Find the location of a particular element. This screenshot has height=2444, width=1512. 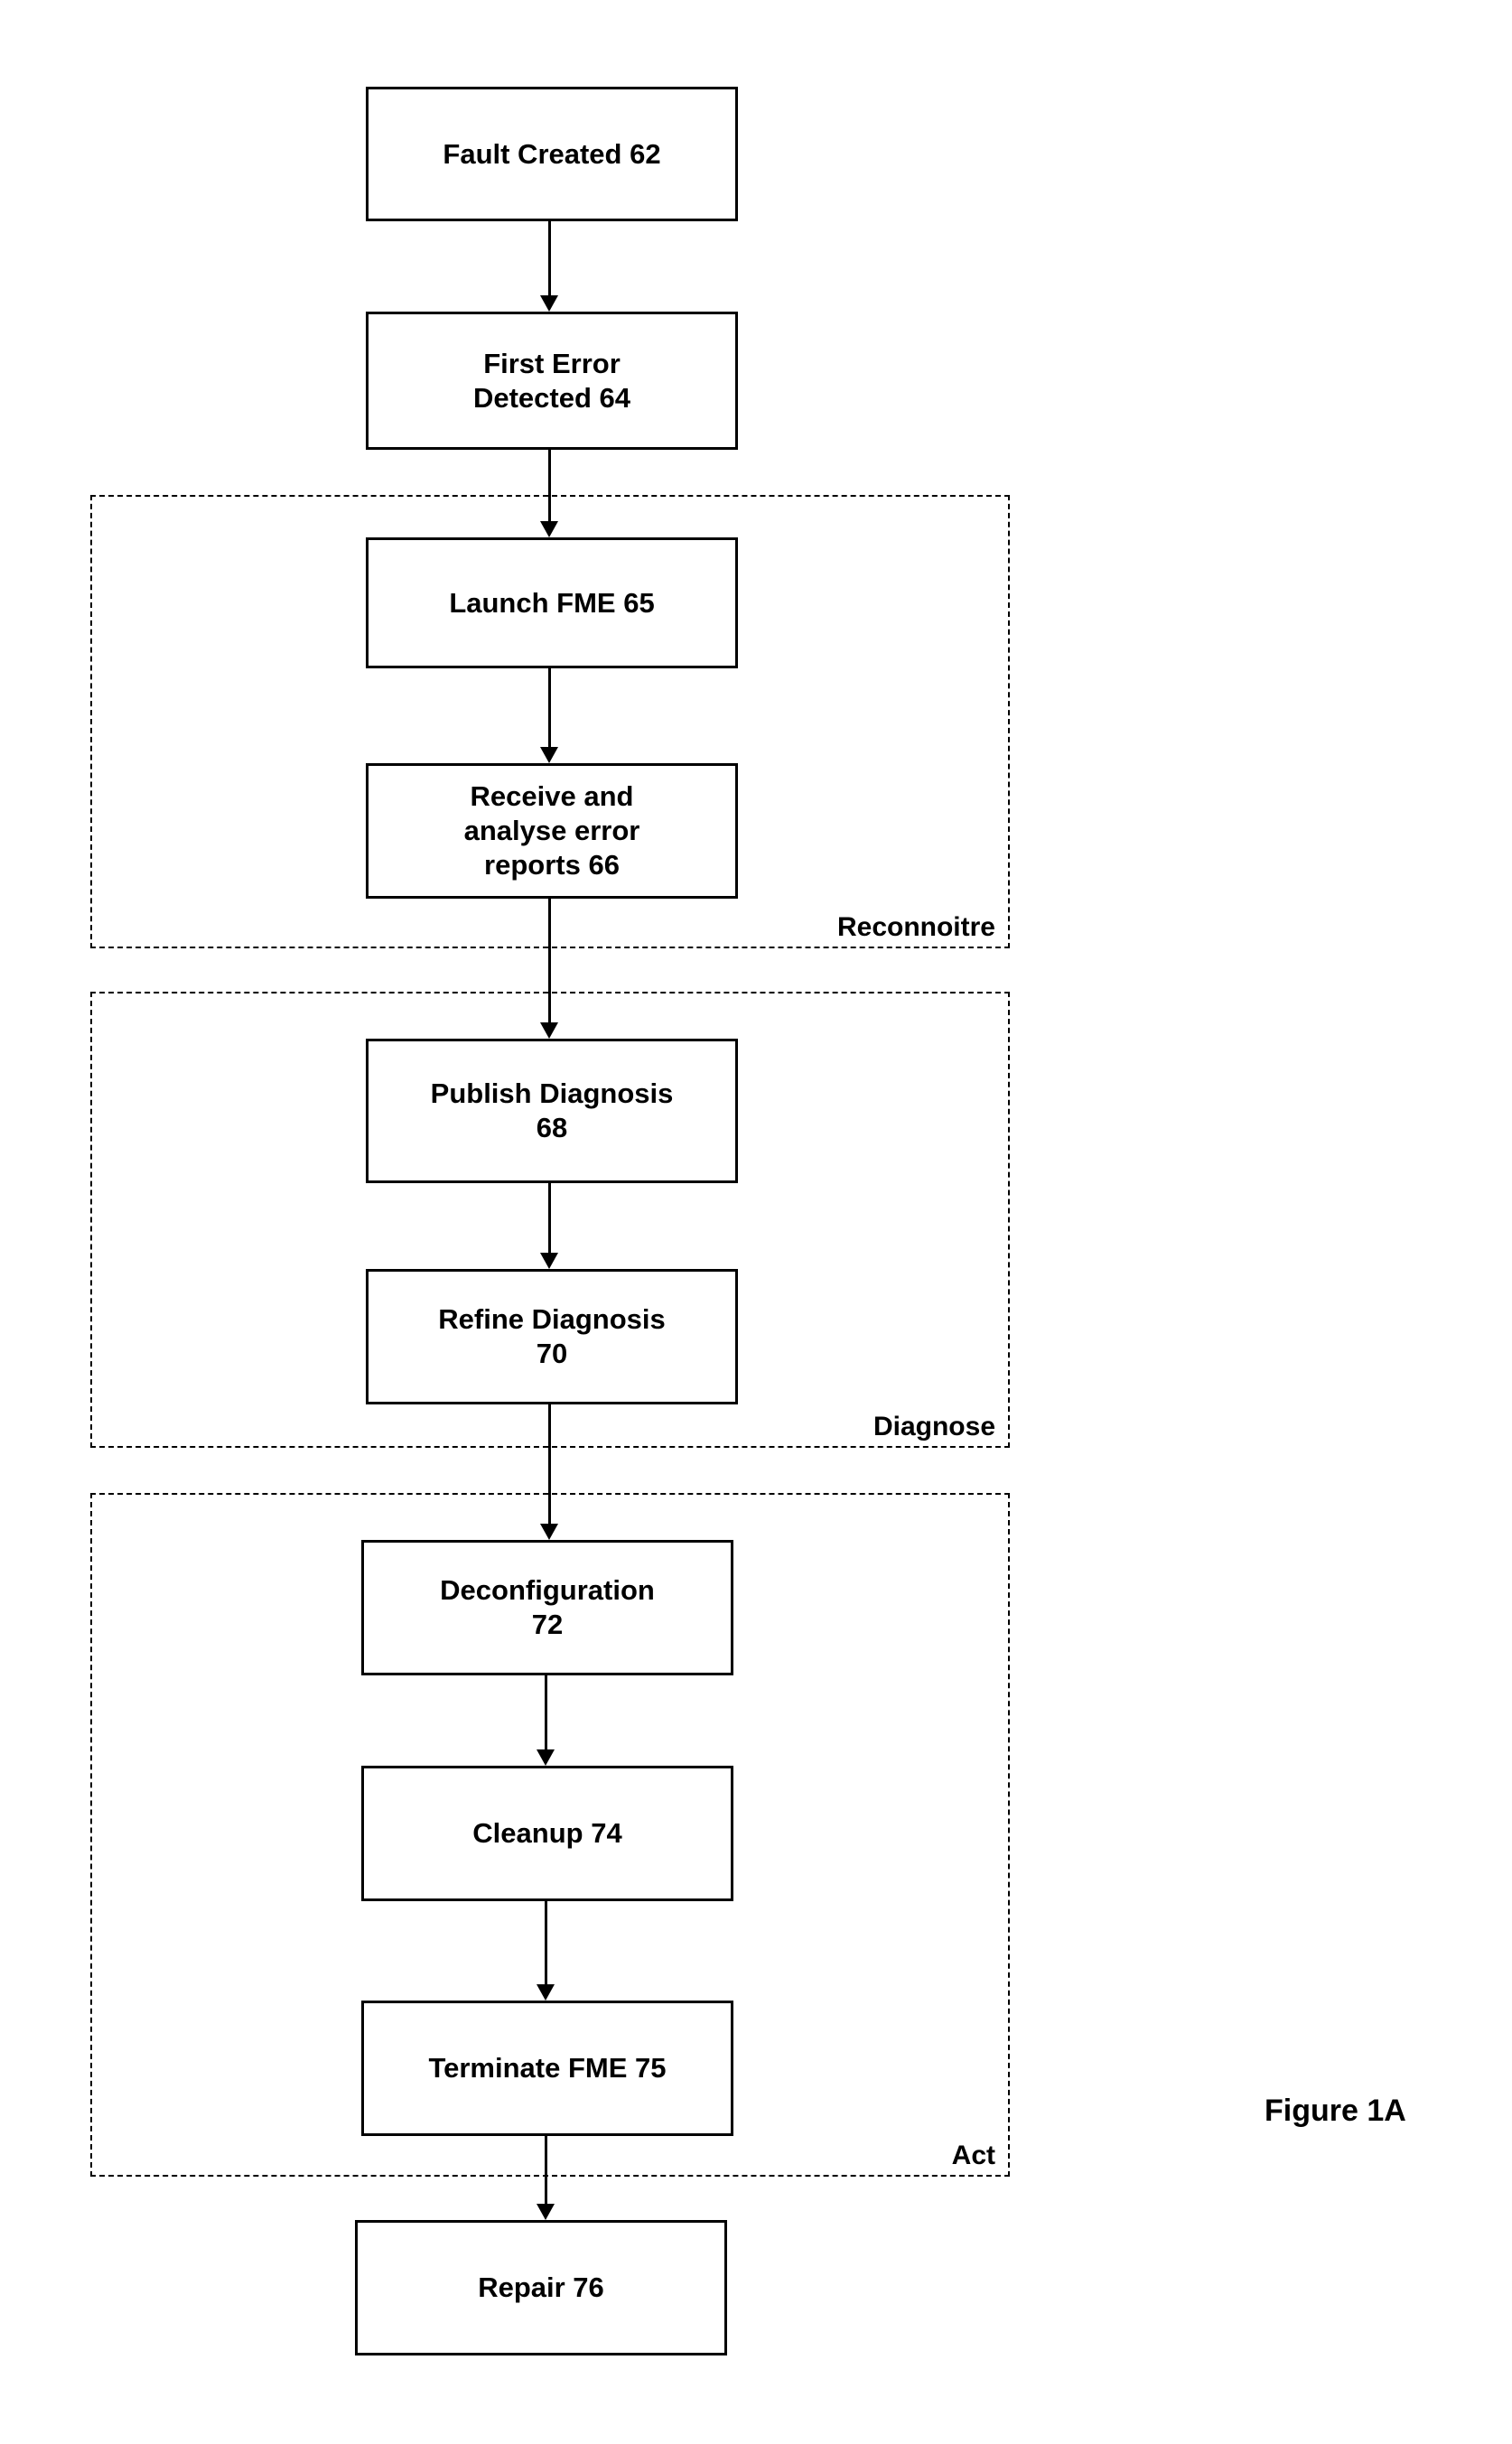

process-node-deconfiguration: Deconfiguration 72 is located at coordinates (547, 1608).